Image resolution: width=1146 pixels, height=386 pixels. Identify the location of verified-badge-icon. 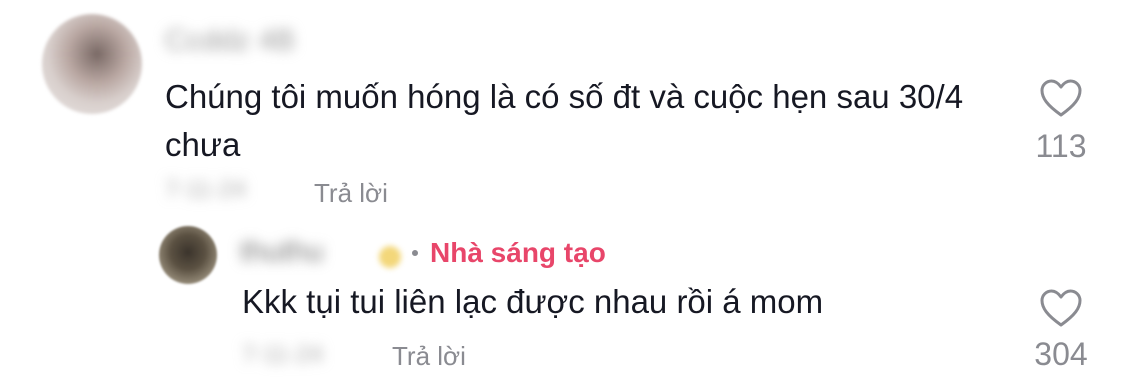
(390, 257).